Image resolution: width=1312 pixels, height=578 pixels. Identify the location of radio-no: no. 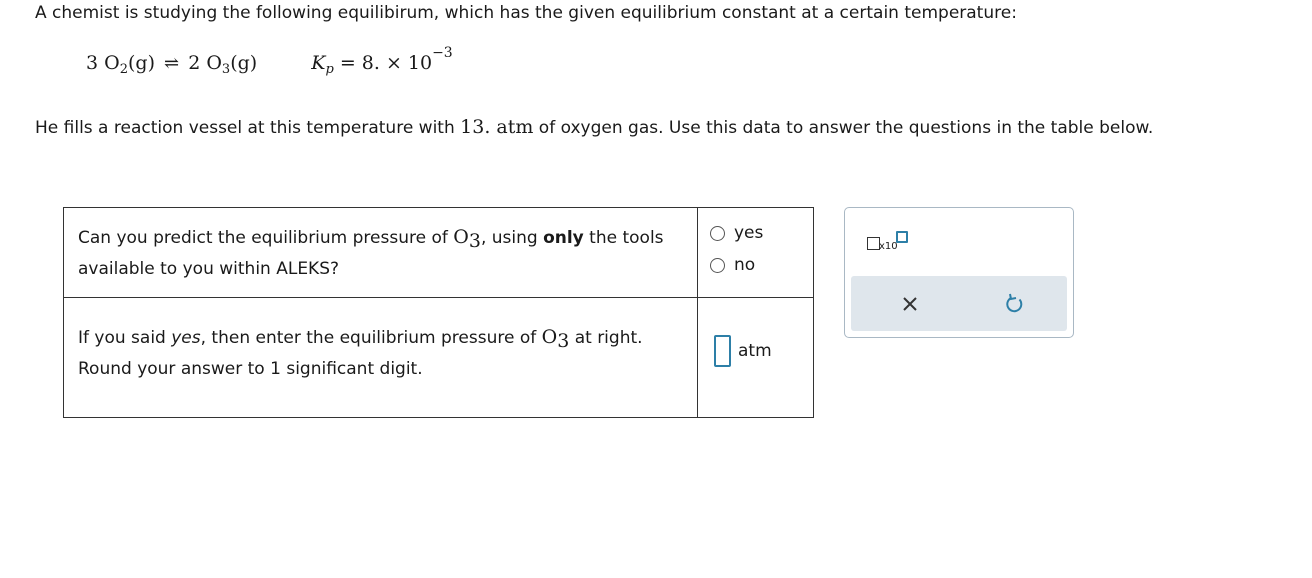
(757, 265).